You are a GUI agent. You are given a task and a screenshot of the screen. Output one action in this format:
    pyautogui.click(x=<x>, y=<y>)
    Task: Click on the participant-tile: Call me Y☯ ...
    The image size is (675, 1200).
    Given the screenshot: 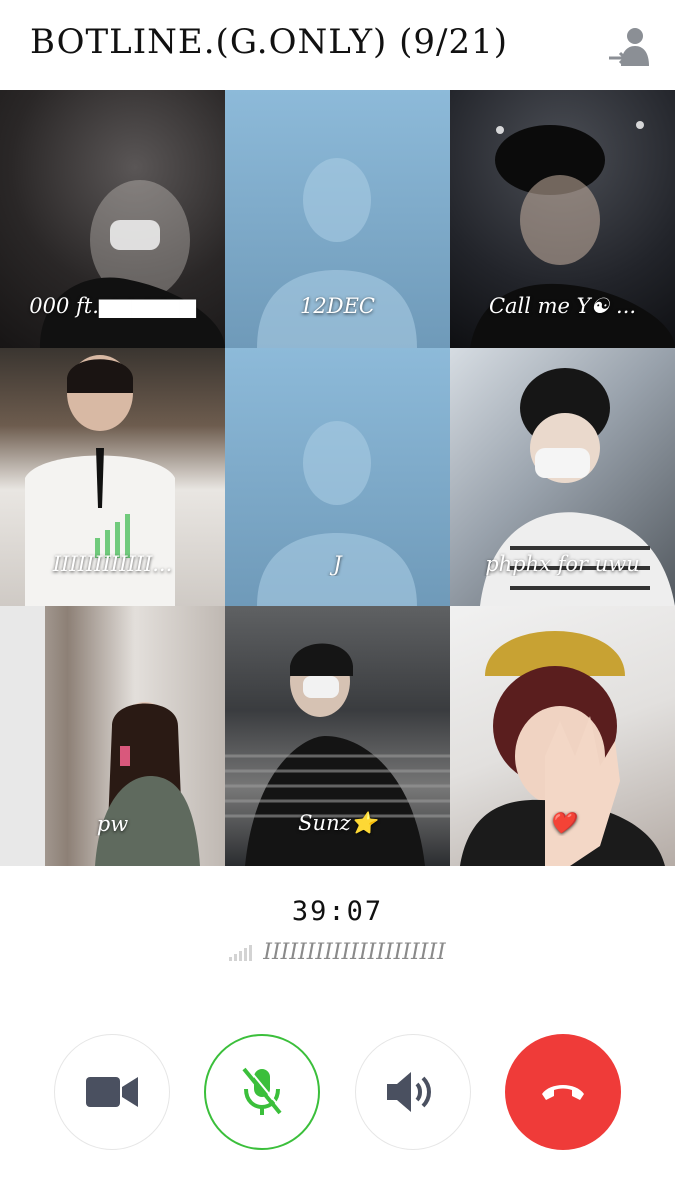 What is the action you would take?
    pyautogui.click(x=562, y=219)
    